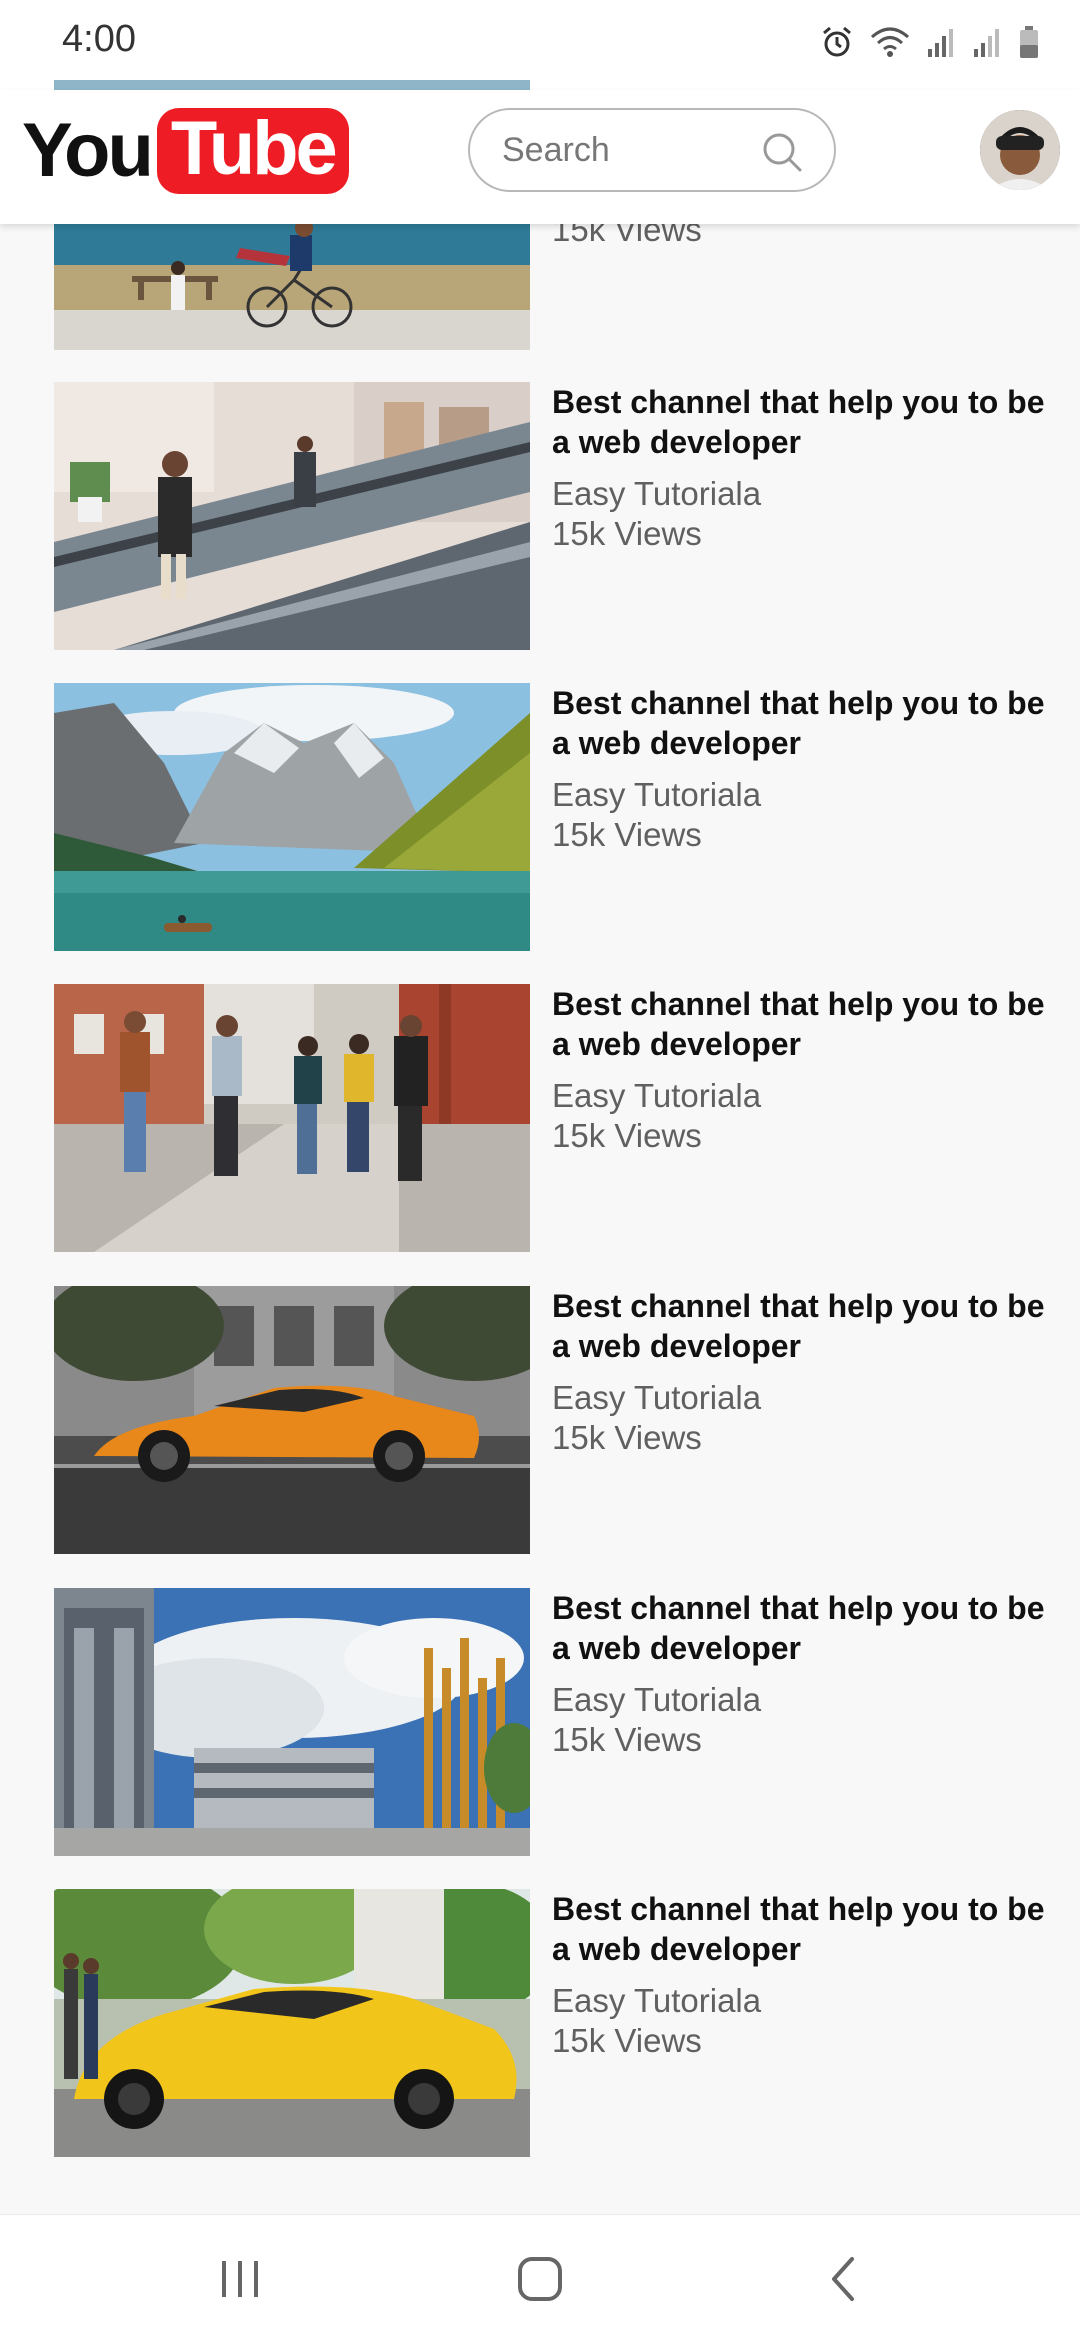 The height and width of the screenshot is (2341, 1080). I want to click on home-button, so click(540, 2279).